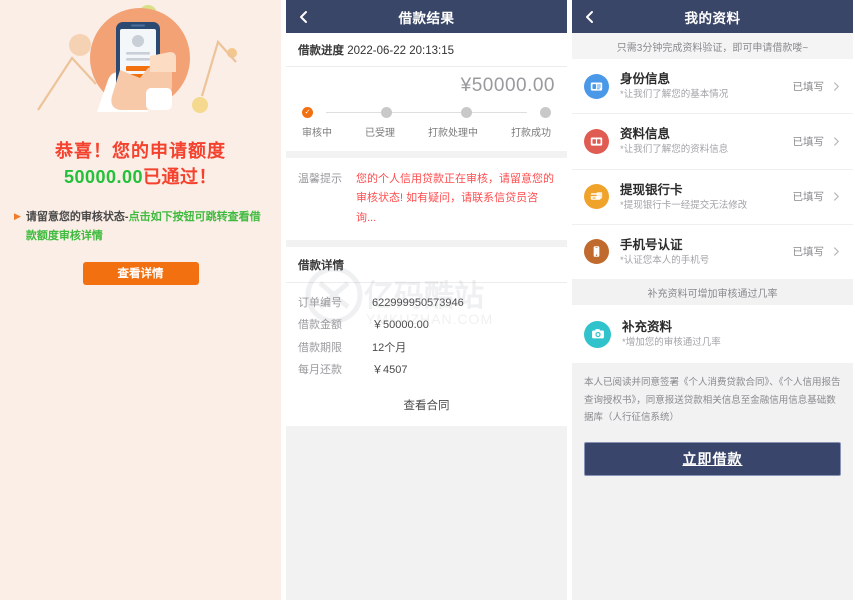  What do you see at coordinates (712, 458) in the screenshot?
I see `apply-loan-button: 立即借款` at bounding box center [712, 458].